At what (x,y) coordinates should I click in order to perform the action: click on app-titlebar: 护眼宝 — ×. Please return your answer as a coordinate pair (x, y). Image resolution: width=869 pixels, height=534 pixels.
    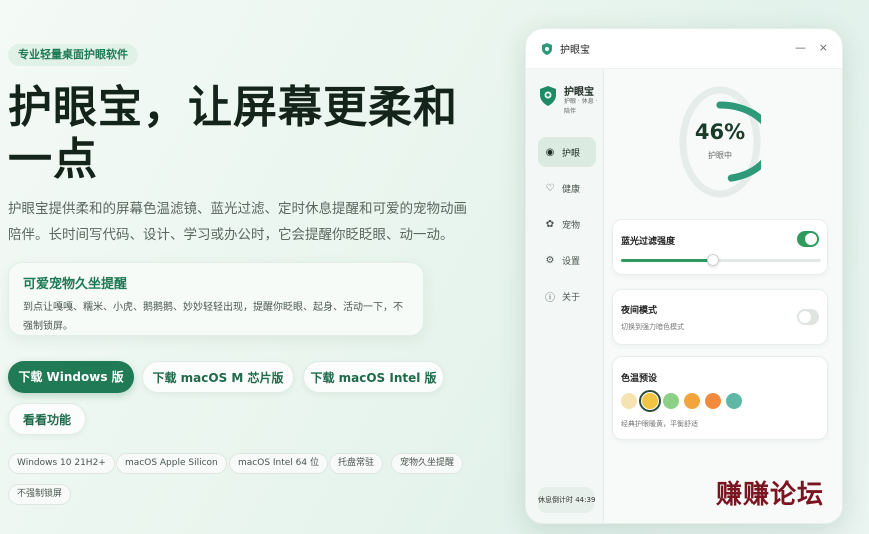
    Looking at the image, I should click on (684, 49).